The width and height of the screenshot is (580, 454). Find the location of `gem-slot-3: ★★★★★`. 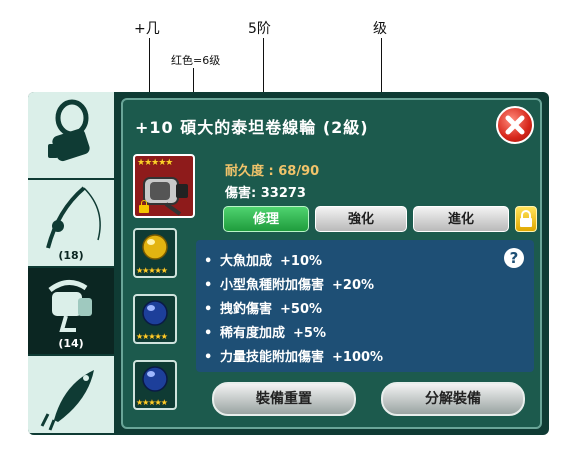

gem-slot-3: ★★★★★ is located at coordinates (155, 385).